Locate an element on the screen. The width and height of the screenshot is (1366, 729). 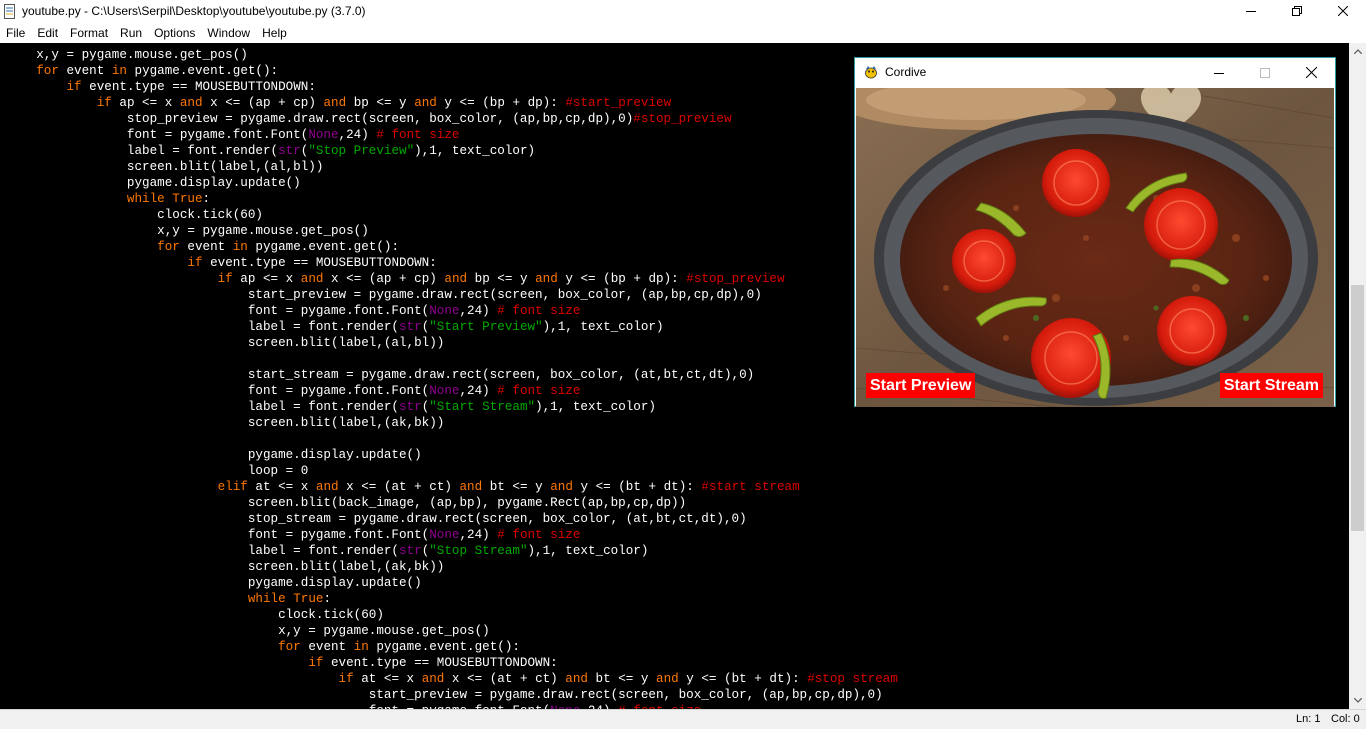
maximize-icon is located at coordinates (1265, 72).